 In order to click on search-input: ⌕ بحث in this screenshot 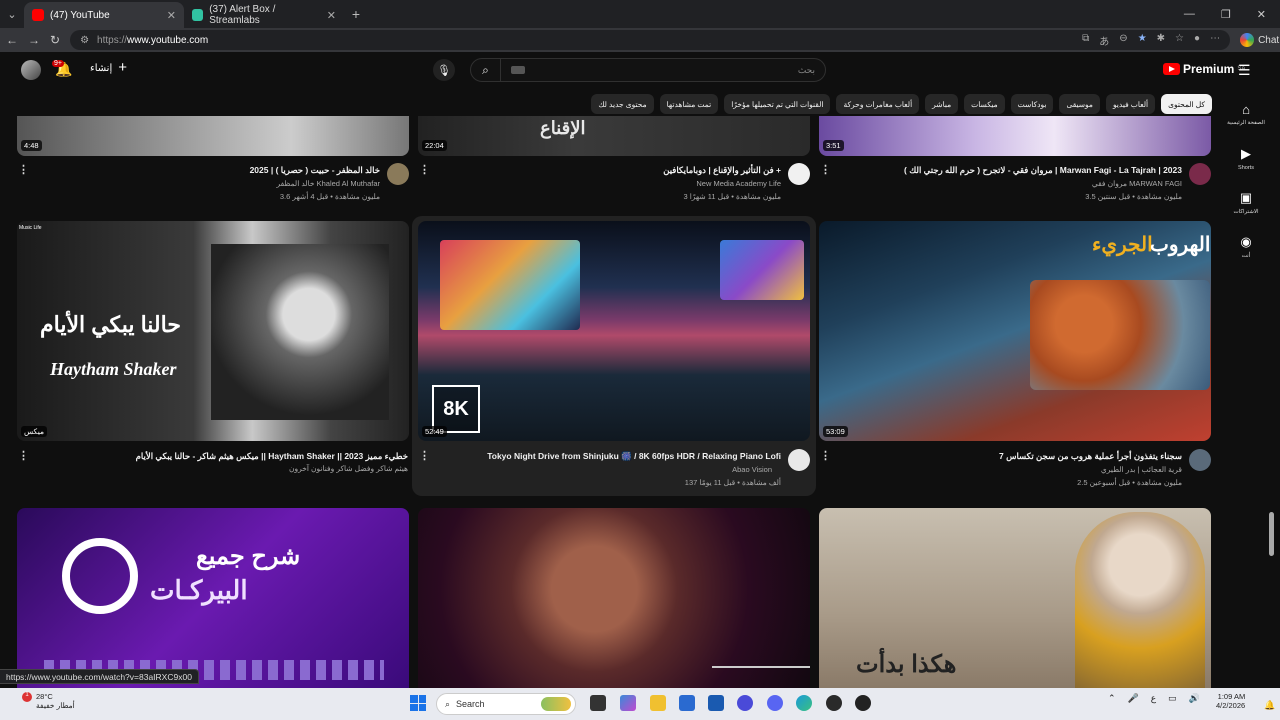, I will do `click(648, 70)`.